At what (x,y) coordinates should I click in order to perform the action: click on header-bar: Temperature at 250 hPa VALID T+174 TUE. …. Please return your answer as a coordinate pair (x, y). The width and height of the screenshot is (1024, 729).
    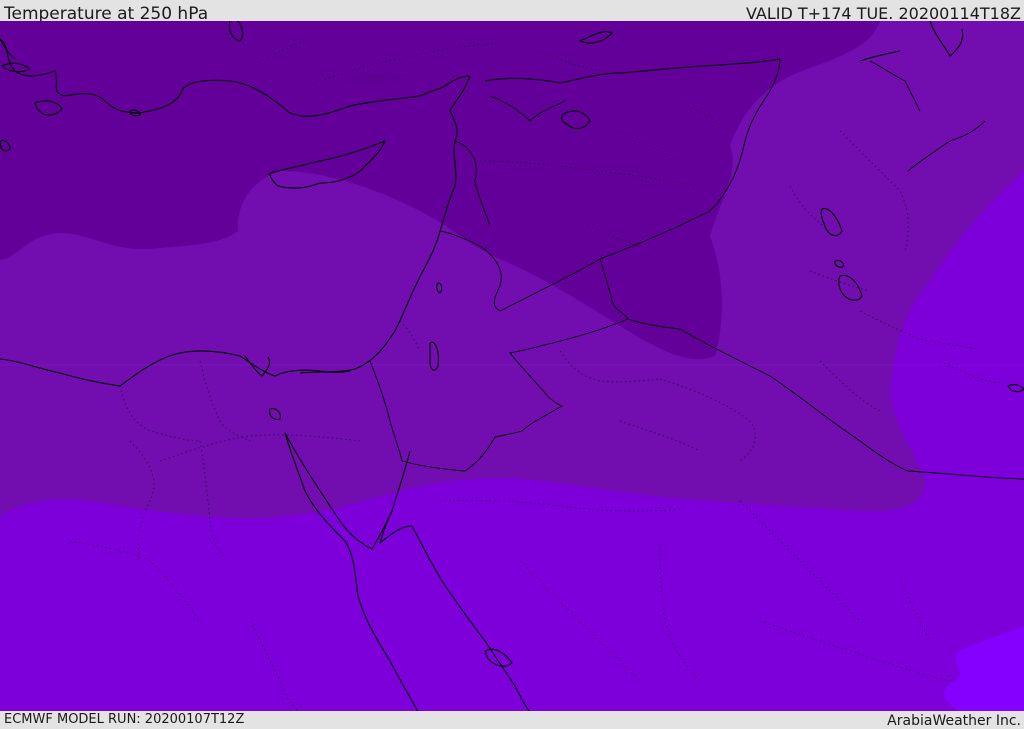
    Looking at the image, I should click on (512, 12).